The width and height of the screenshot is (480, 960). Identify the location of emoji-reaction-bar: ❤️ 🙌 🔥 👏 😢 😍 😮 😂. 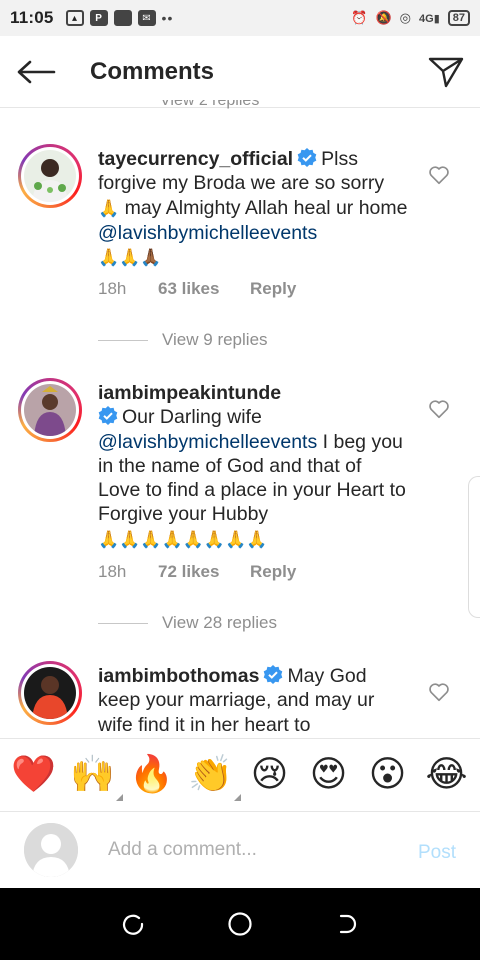
(240, 775).